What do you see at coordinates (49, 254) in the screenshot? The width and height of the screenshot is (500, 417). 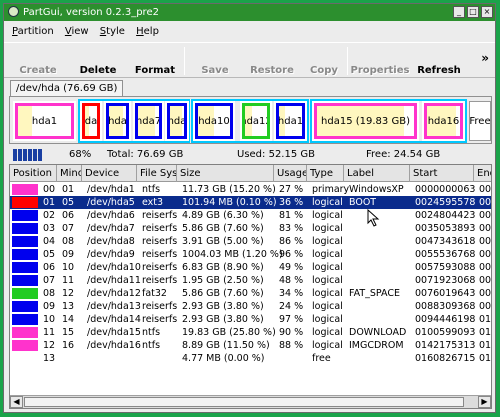 I see `cell-pos: 05` at bounding box center [49, 254].